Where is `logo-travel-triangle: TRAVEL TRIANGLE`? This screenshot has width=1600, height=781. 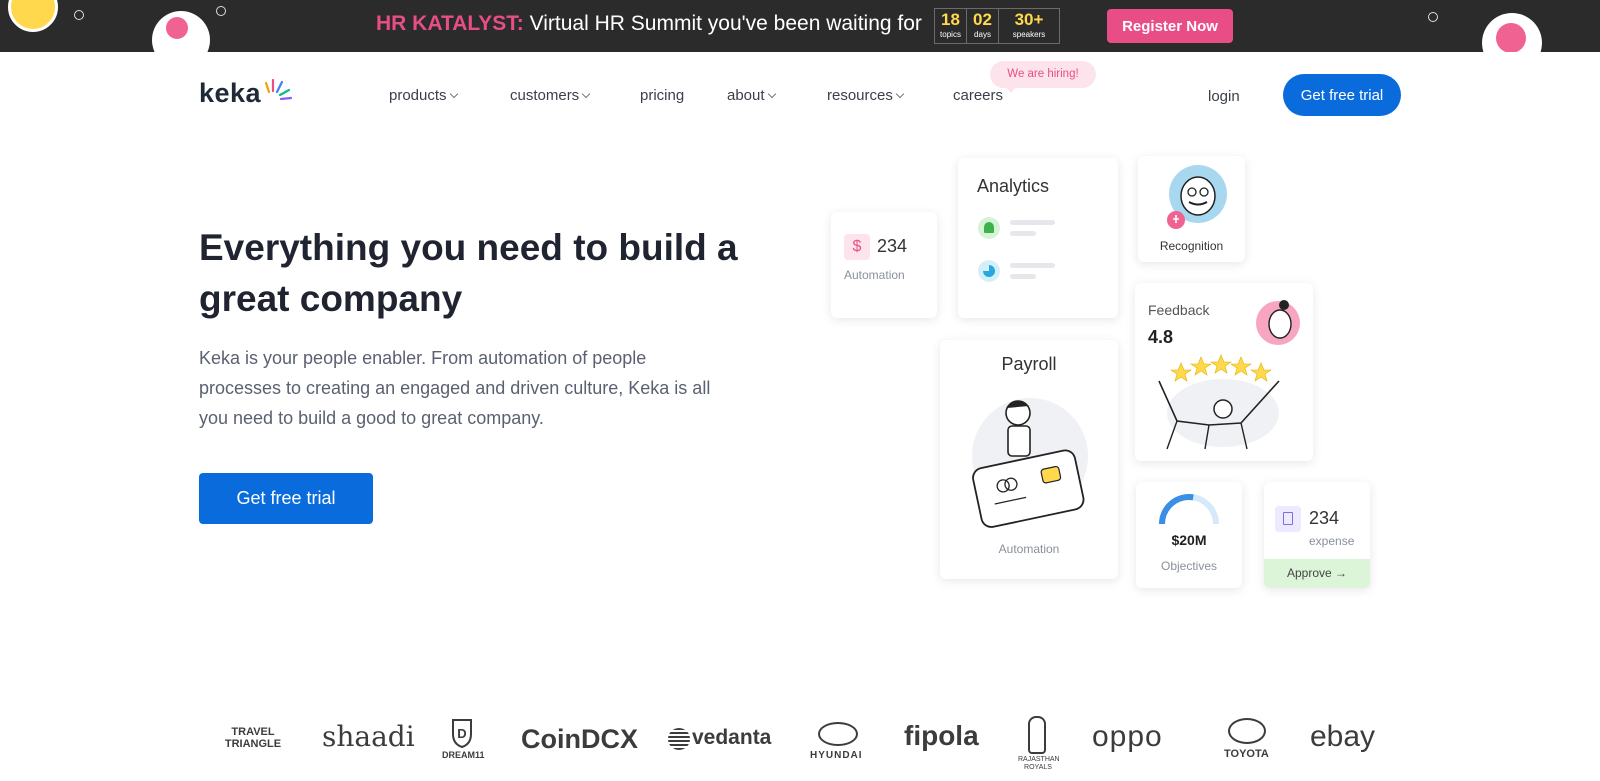
logo-travel-triangle: TRAVEL TRIANGLE is located at coordinates (253, 738).